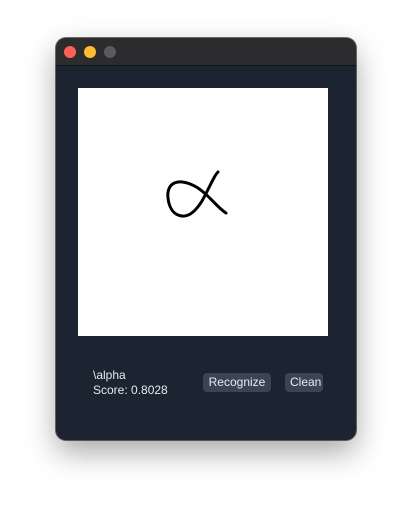 The image size is (412, 515). Describe the element at coordinates (206, 52) in the screenshot. I see `title-bar` at that location.